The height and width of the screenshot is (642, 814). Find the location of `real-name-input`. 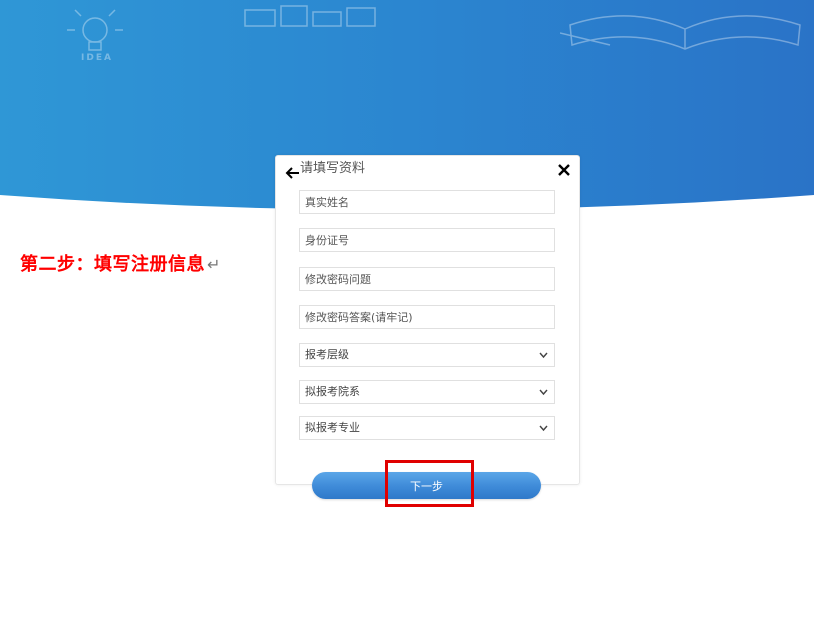

real-name-input is located at coordinates (427, 202).